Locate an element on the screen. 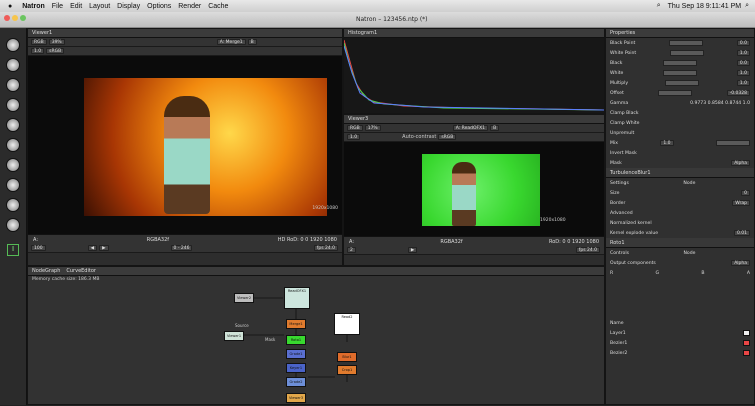 This screenshot has height=406, width=755. viewer3-input-a: A: ReadOFX1 is located at coordinates (470, 128).